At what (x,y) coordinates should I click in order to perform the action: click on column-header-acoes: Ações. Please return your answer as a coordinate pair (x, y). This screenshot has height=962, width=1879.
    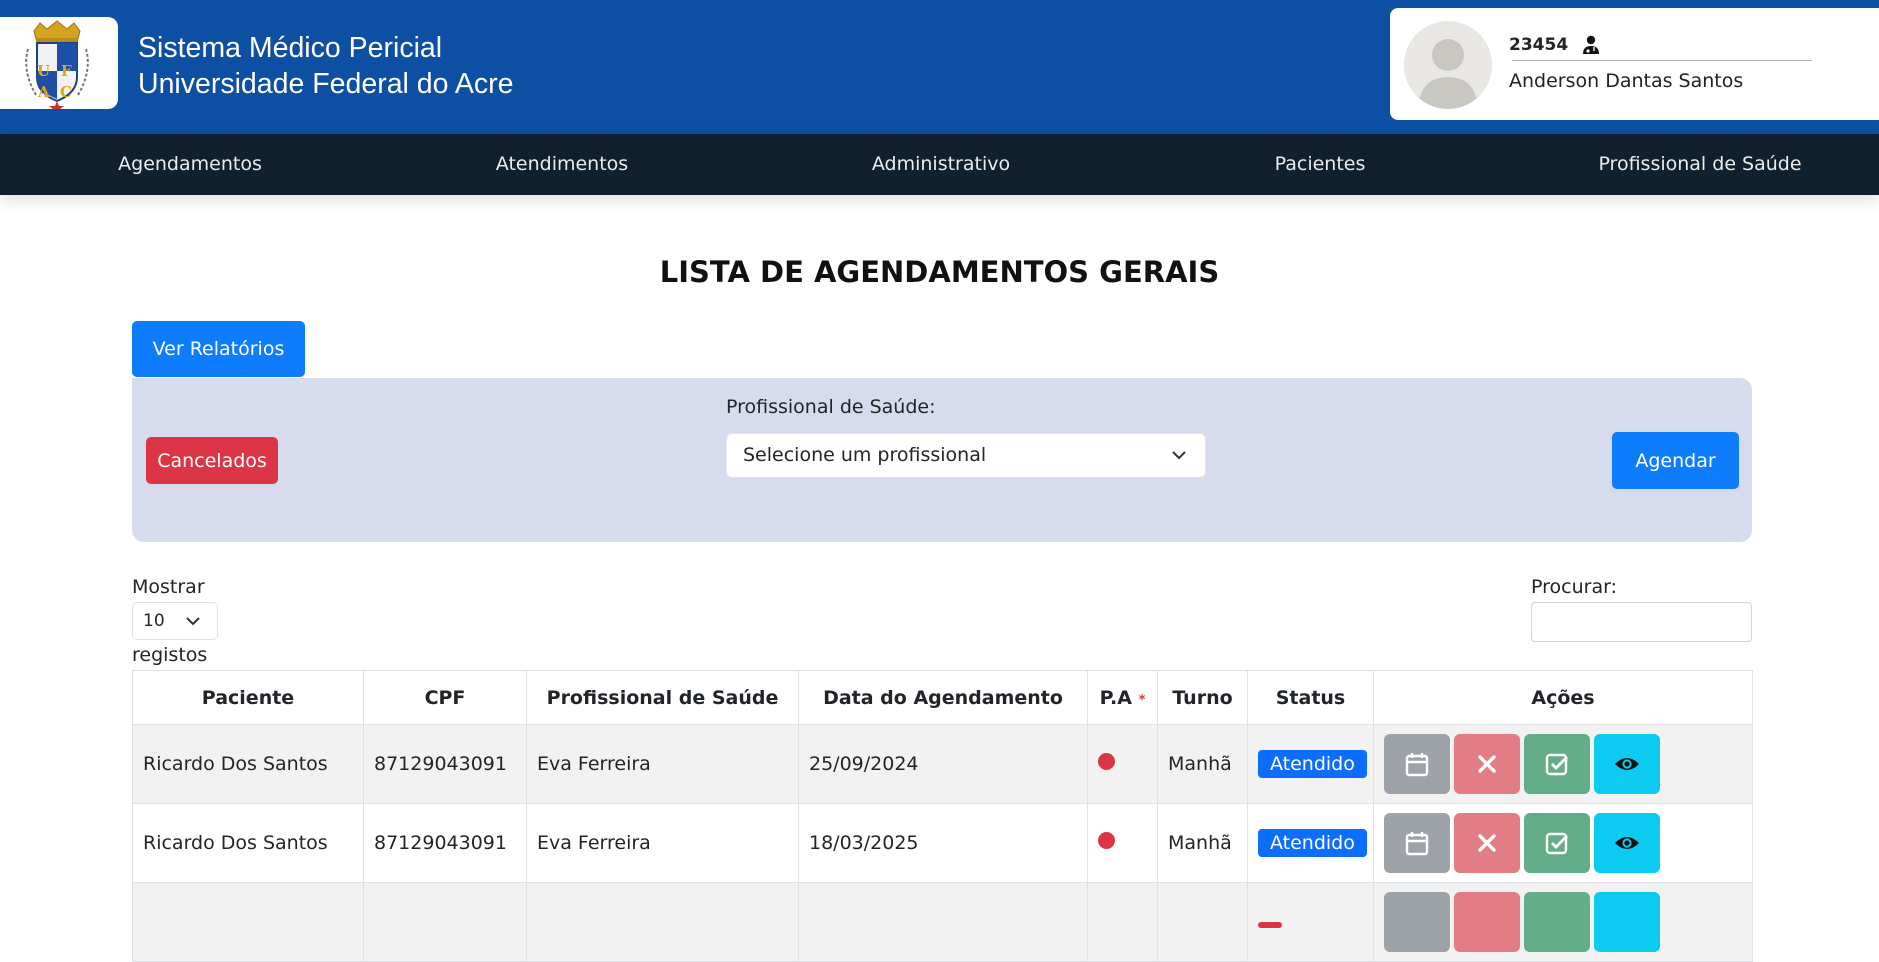
    Looking at the image, I should click on (1563, 697).